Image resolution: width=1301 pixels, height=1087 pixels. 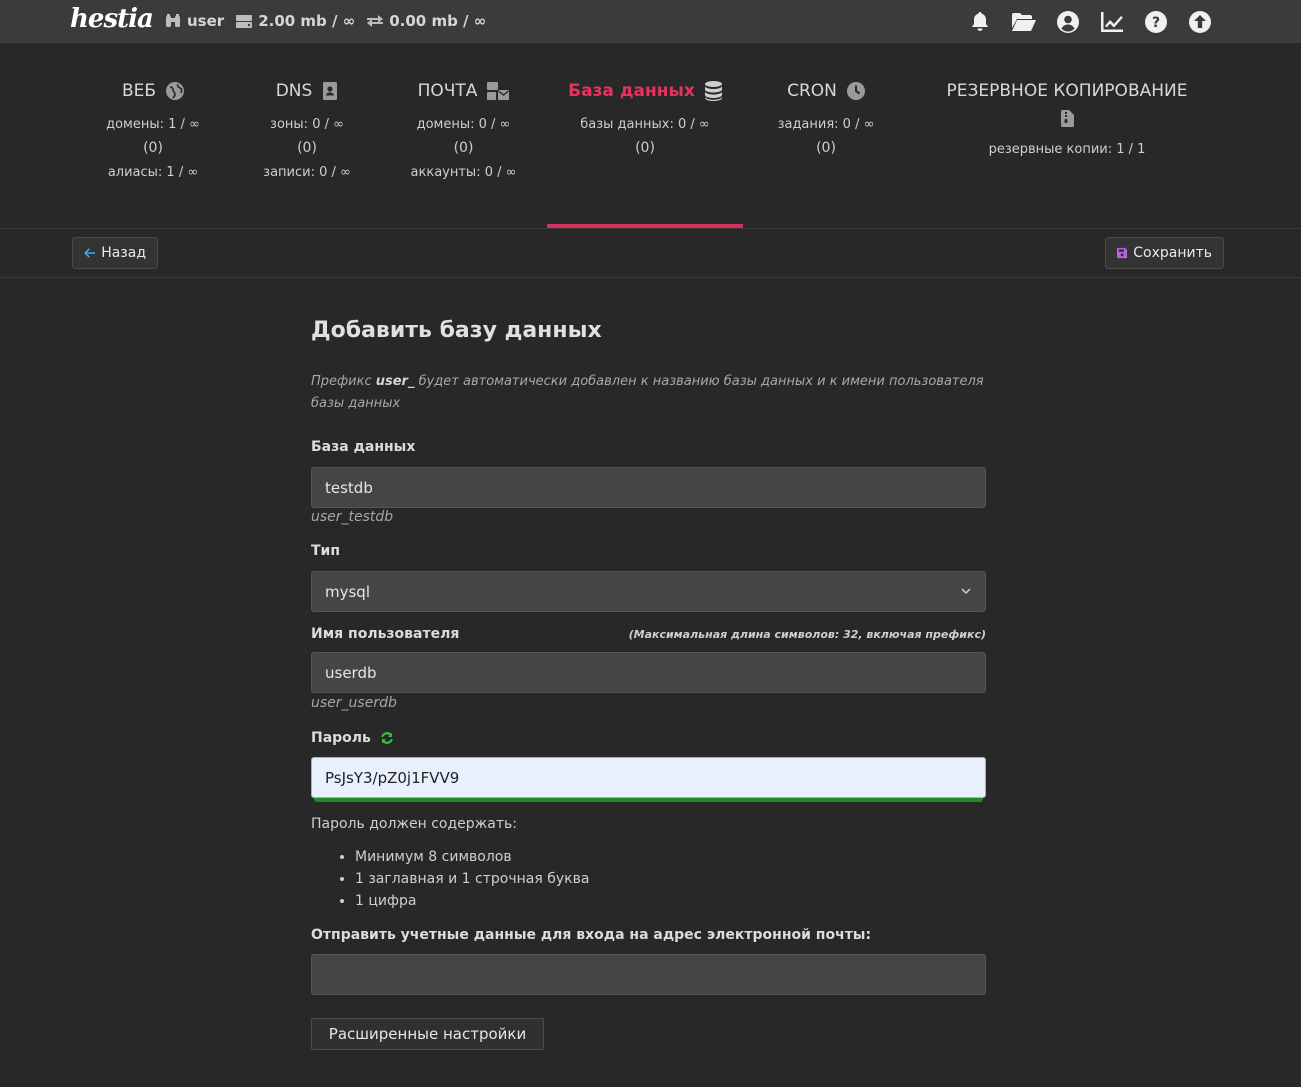 What do you see at coordinates (645, 136) in the screenshot?
I see `tab-databases: База данных базы данных: 0 / ∞ (0)` at bounding box center [645, 136].